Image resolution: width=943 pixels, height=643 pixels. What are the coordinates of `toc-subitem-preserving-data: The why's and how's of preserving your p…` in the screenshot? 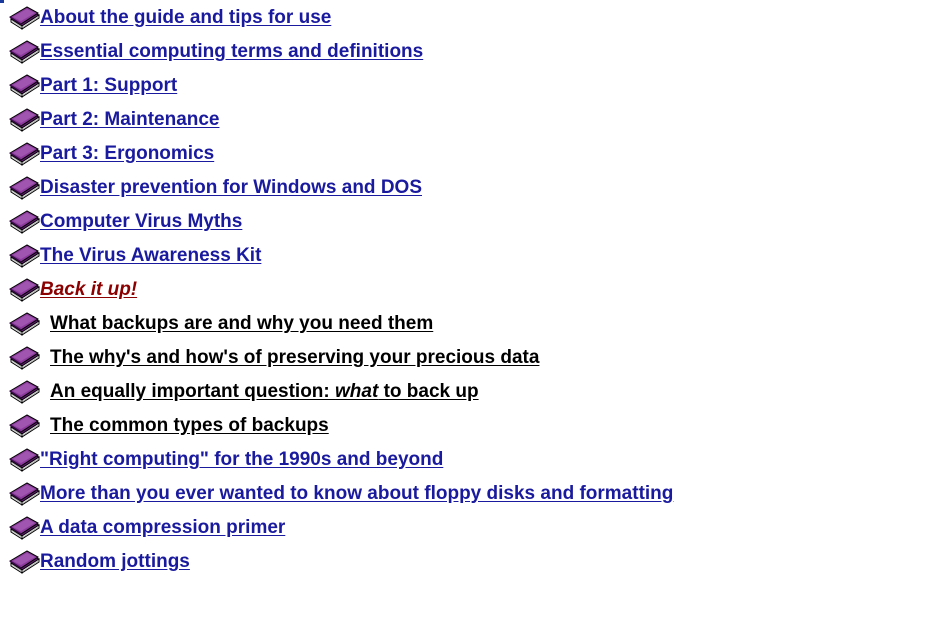 It's located at (473, 357).